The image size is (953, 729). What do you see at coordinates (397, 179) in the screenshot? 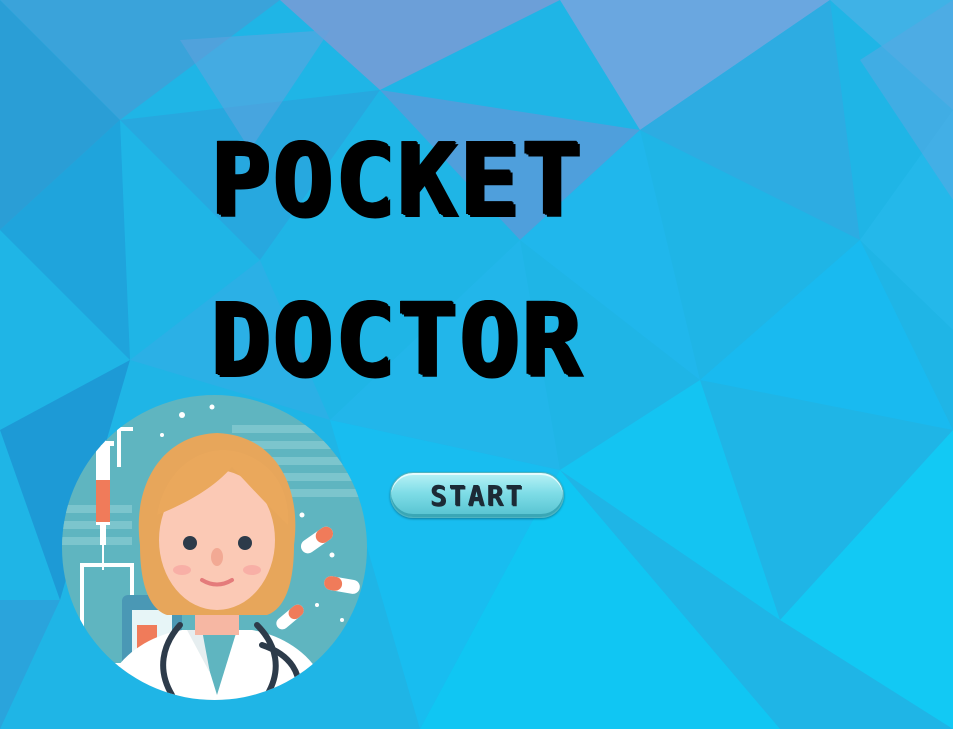
I see `game-title-line-1: POCKET` at bounding box center [397, 179].